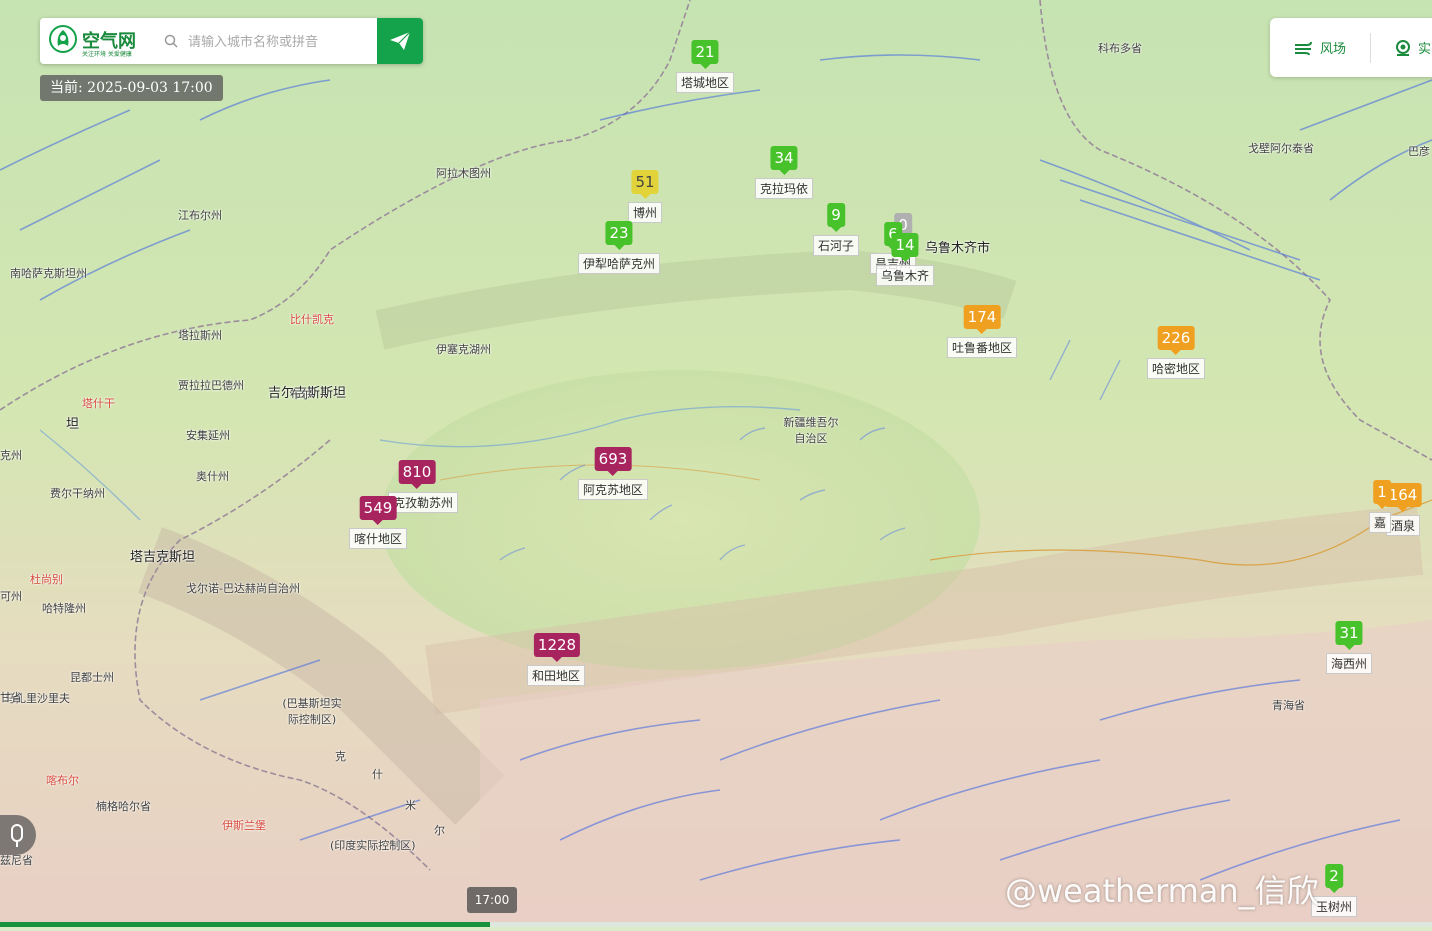  Describe the element at coordinates (244, 825) in the screenshot. I see `place-name: 伊斯兰堡` at that location.